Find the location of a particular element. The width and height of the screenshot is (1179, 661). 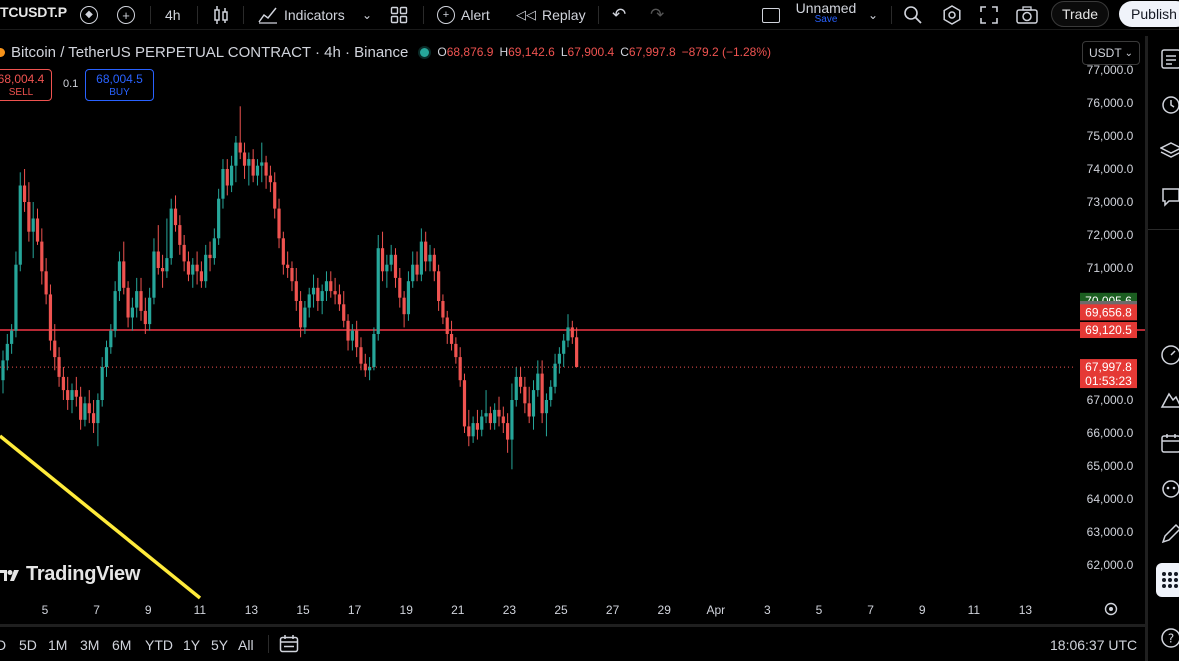

layout-name: Unnamed Save is located at coordinates (826, 12).